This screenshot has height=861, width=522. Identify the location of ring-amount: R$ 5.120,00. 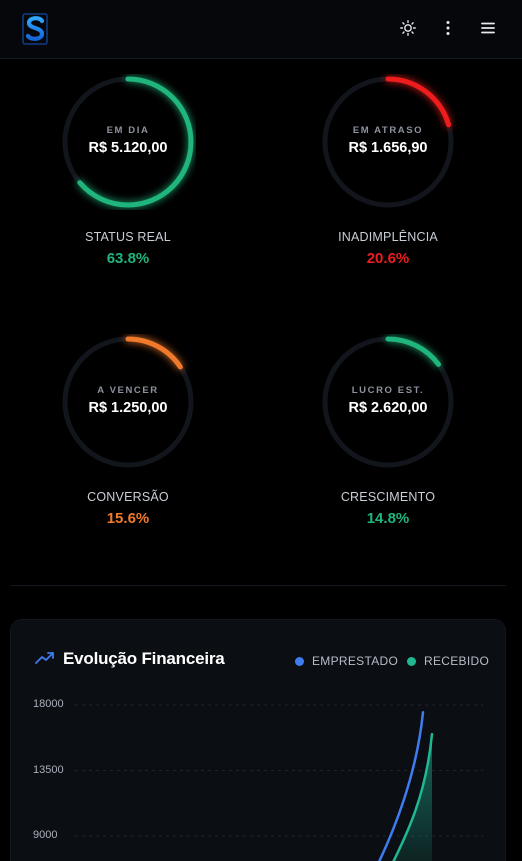
(128, 148).